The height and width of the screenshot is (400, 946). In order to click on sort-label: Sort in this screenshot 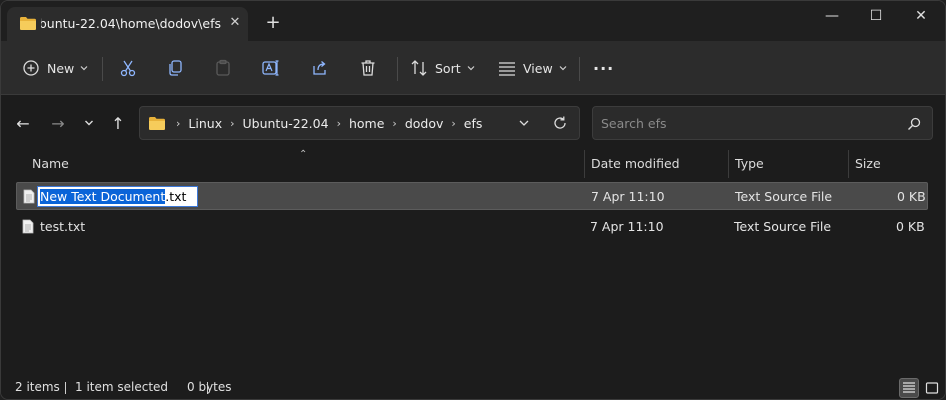, I will do `click(448, 68)`.